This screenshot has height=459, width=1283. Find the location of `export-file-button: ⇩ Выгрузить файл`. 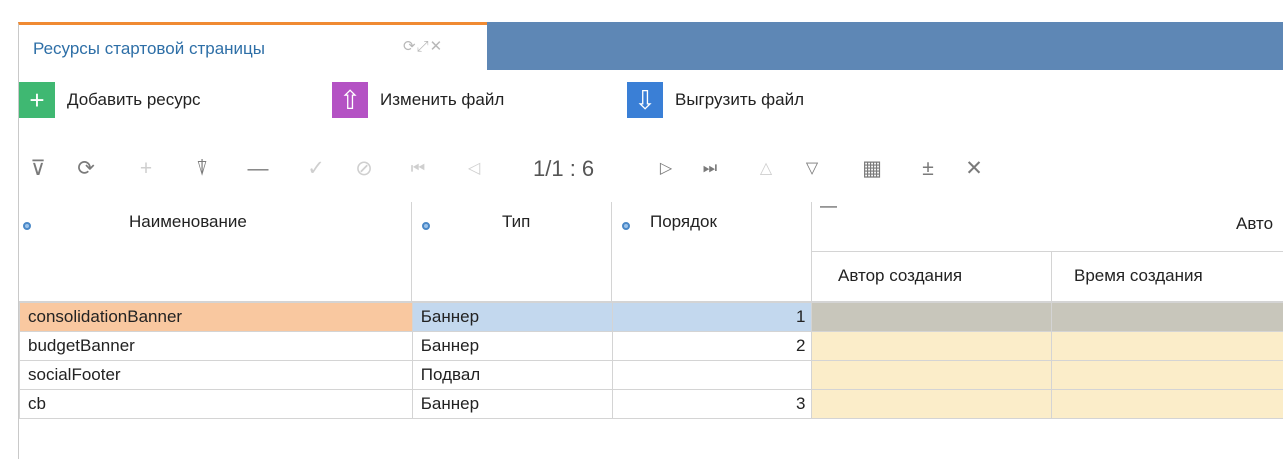

export-file-button: ⇩ Выгрузить файл is located at coordinates (715, 100).